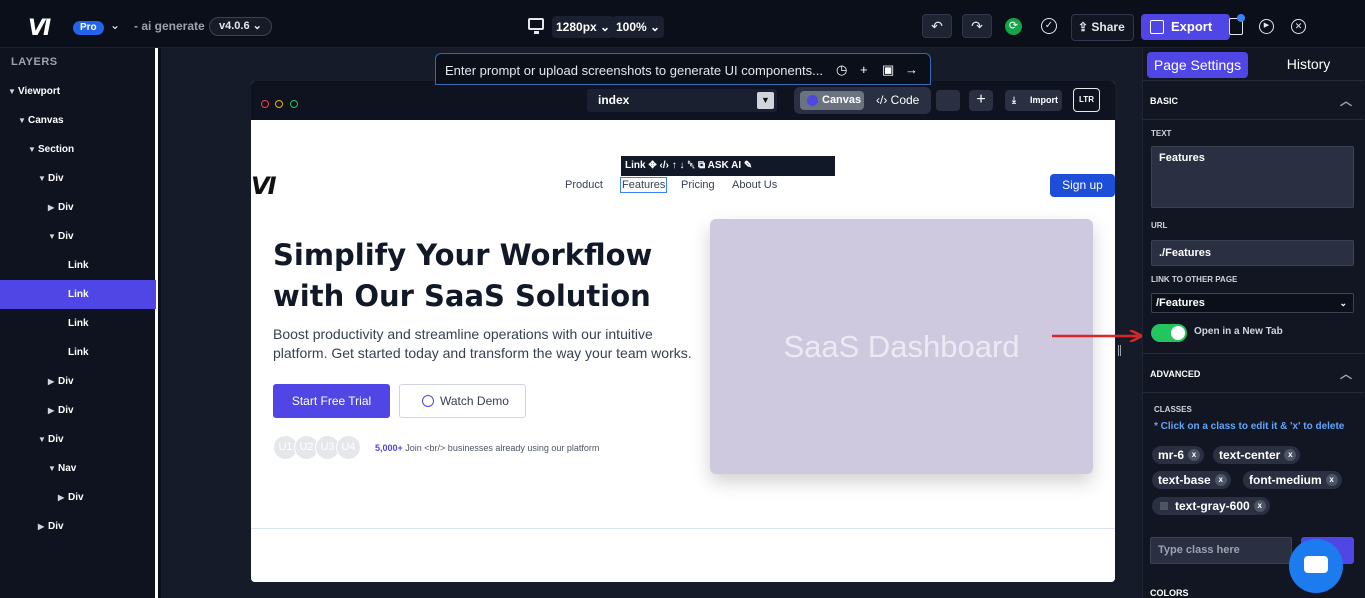  I want to click on url-field: ./Features, so click(1252, 253).